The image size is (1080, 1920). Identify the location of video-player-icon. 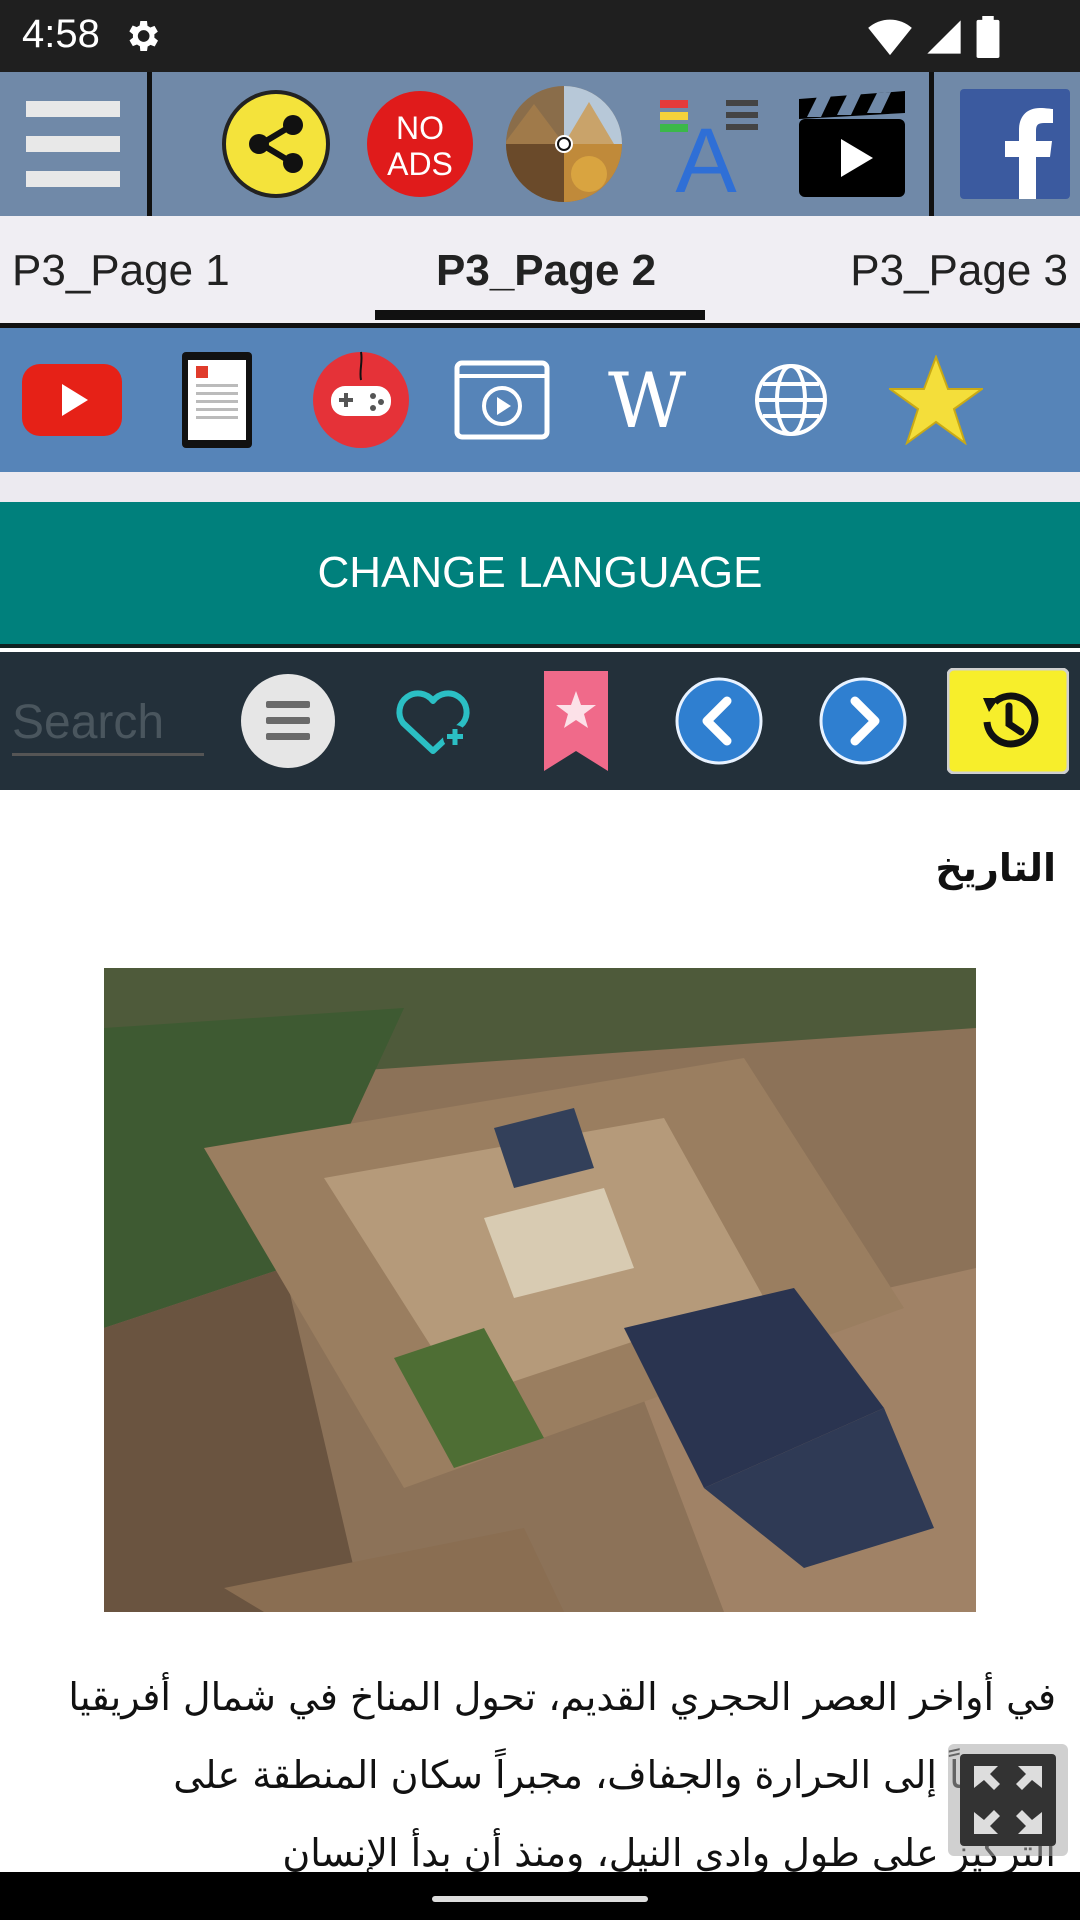
(502, 400).